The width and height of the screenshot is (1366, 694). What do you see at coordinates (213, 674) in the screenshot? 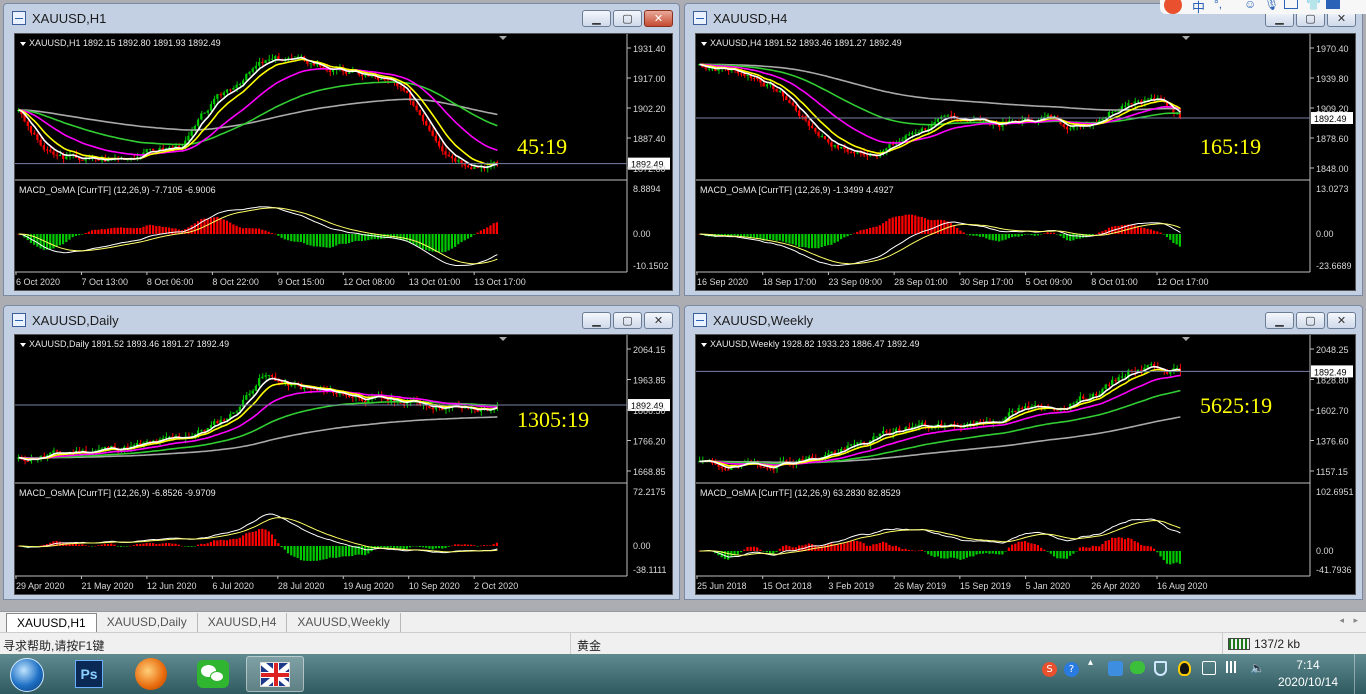
I see `wechat-taskbar-button` at bounding box center [213, 674].